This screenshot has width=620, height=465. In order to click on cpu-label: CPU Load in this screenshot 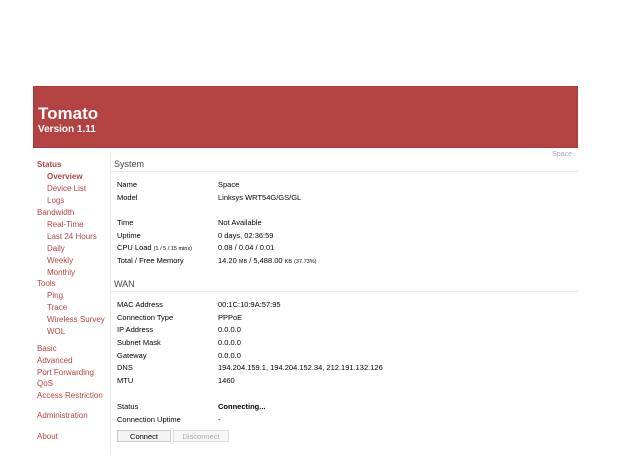, I will do `click(134, 247)`.